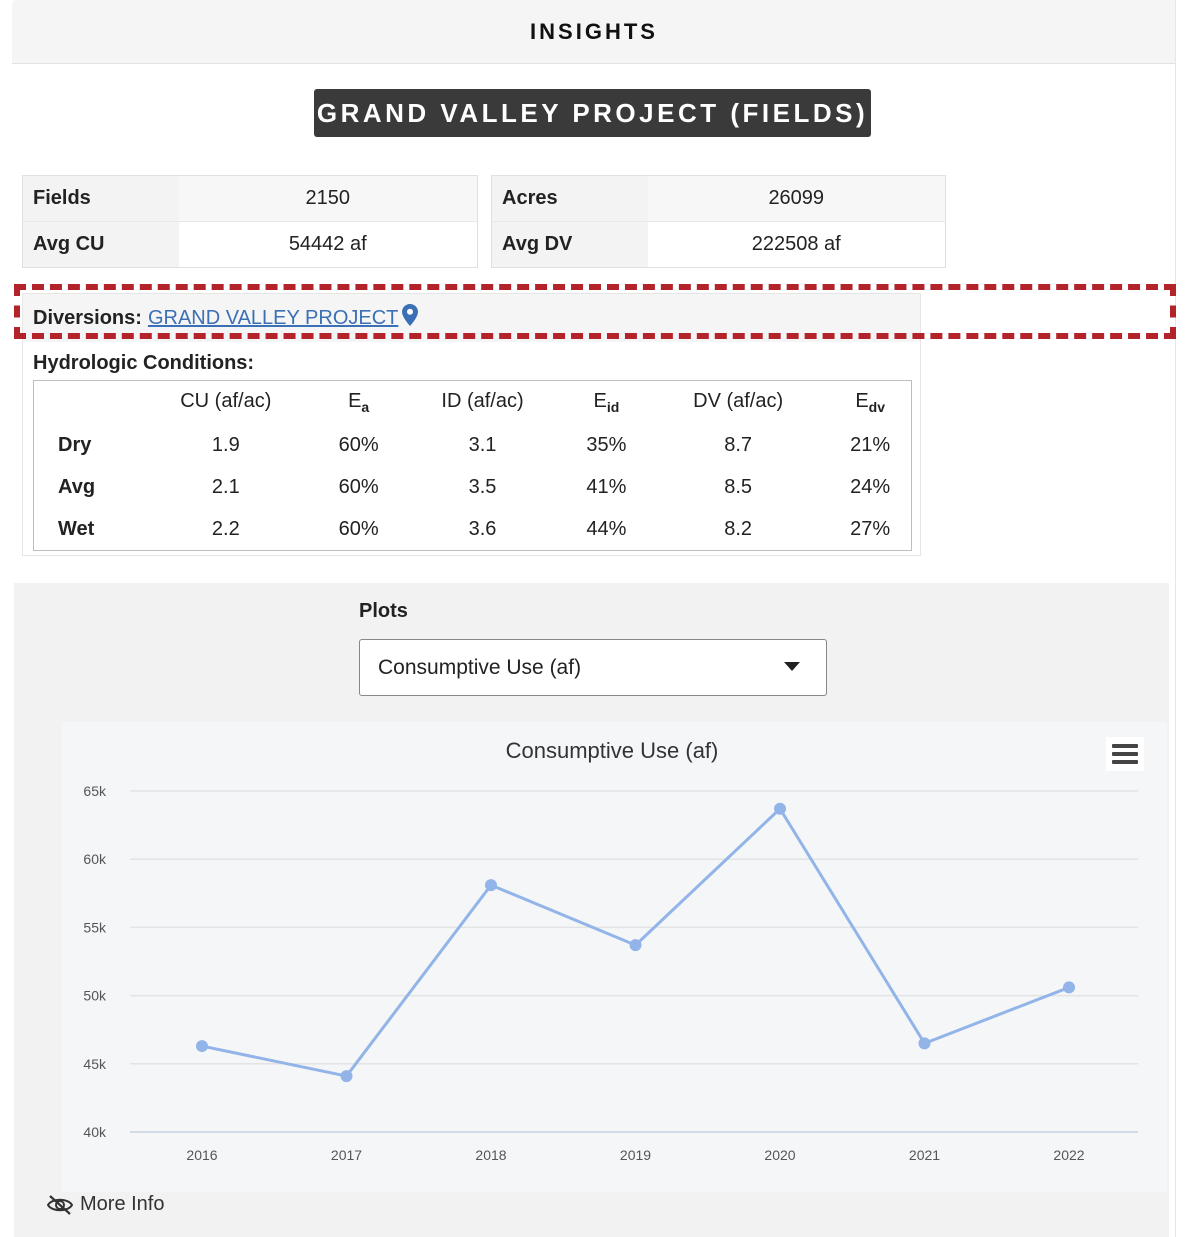 The width and height of the screenshot is (1190, 1237). I want to click on hydrologic-label: Hydrologic Conditions:, so click(144, 363).